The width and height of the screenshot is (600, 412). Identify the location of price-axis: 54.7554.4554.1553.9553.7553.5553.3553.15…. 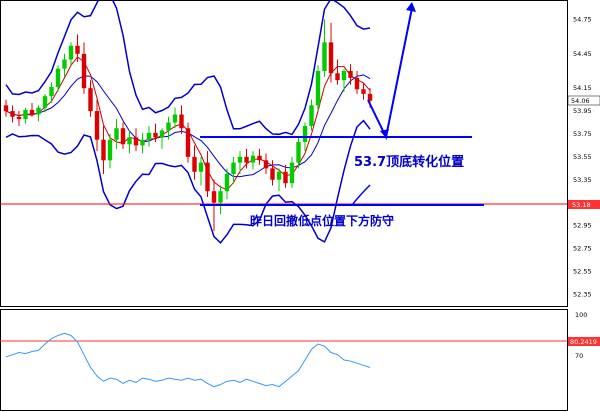
(582, 156).